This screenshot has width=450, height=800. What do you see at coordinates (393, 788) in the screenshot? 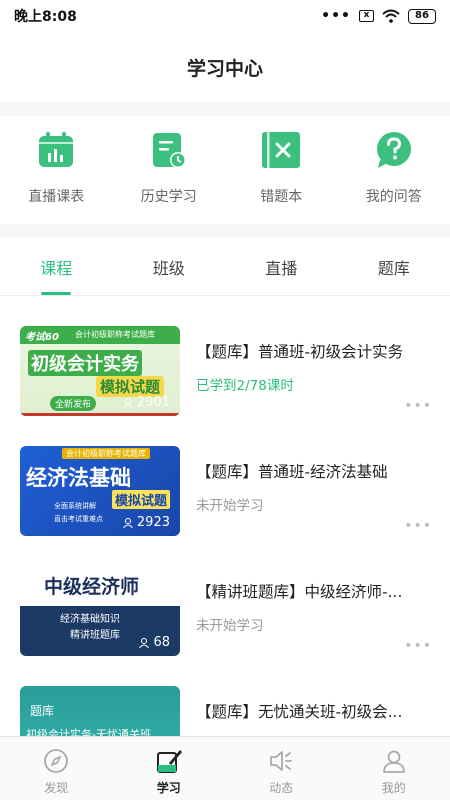
I see `nav-label: 我的` at bounding box center [393, 788].